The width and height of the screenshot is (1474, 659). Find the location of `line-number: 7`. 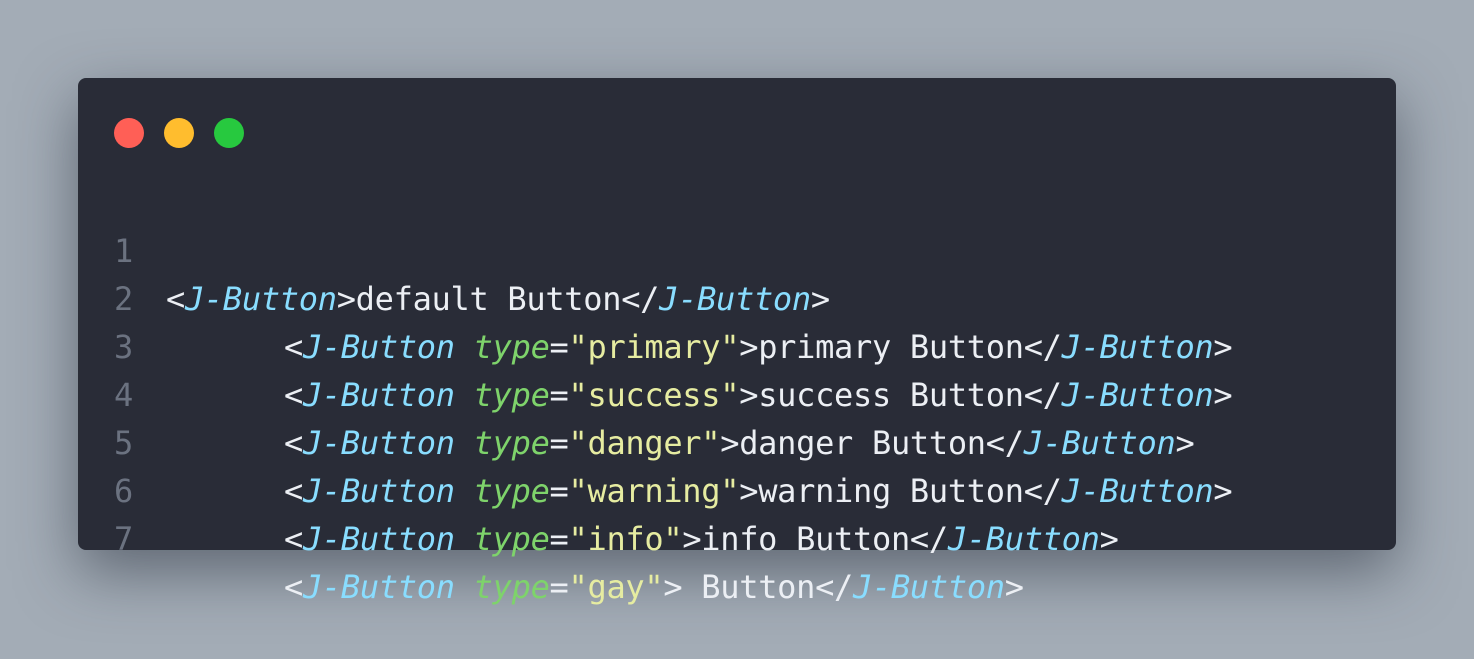

line-number: 7 is located at coordinates (123, 539).